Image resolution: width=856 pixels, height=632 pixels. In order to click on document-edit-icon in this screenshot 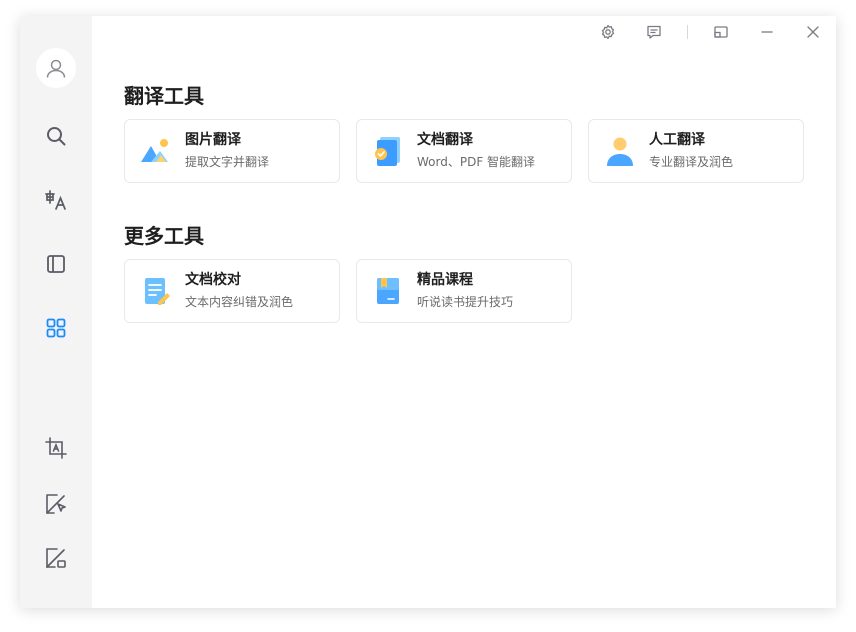, I will do `click(157, 291)`.